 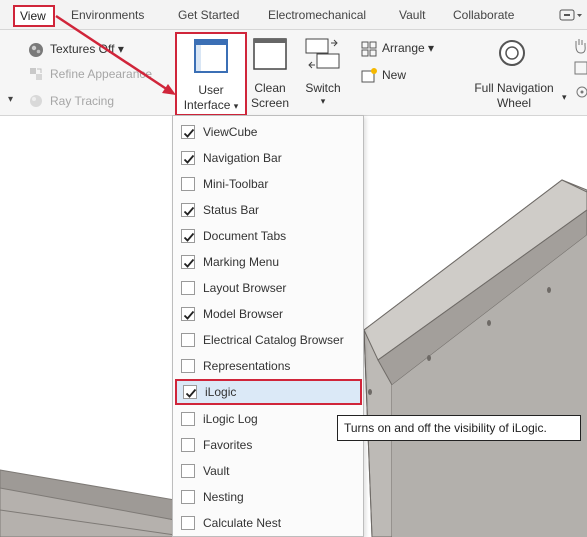 What do you see at coordinates (270, 88) in the screenshot?
I see `clean-screen-label-1: Clean` at bounding box center [270, 88].